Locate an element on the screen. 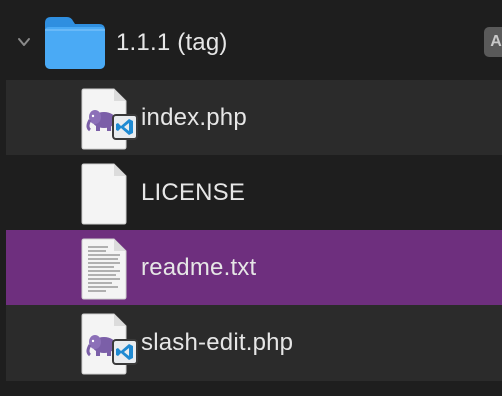 Image resolution: width=502 pixels, height=396 pixels. text-file-icon is located at coordinates (104, 269).